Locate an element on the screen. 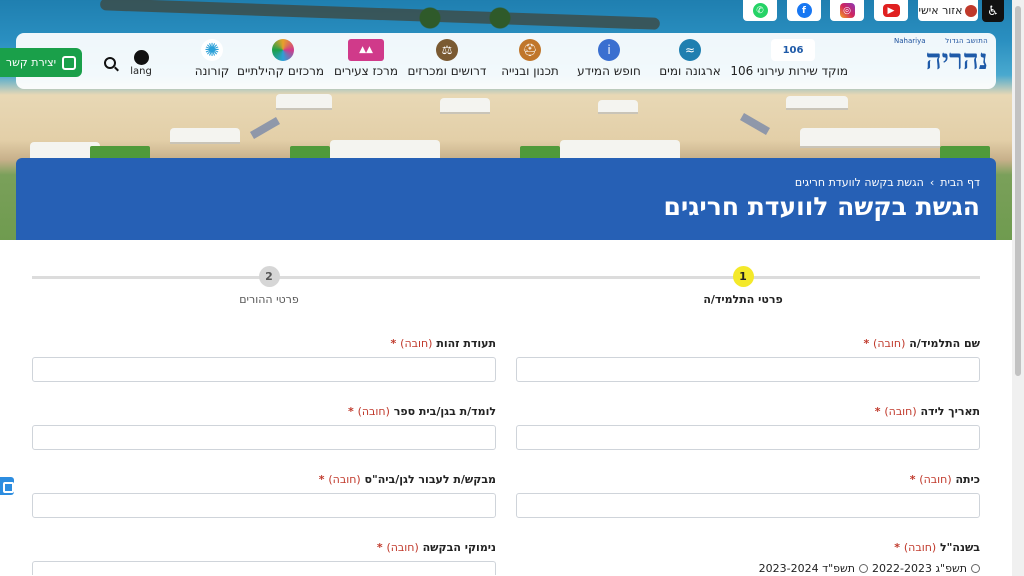  logo-text: נהריה is located at coordinates (956, 59).